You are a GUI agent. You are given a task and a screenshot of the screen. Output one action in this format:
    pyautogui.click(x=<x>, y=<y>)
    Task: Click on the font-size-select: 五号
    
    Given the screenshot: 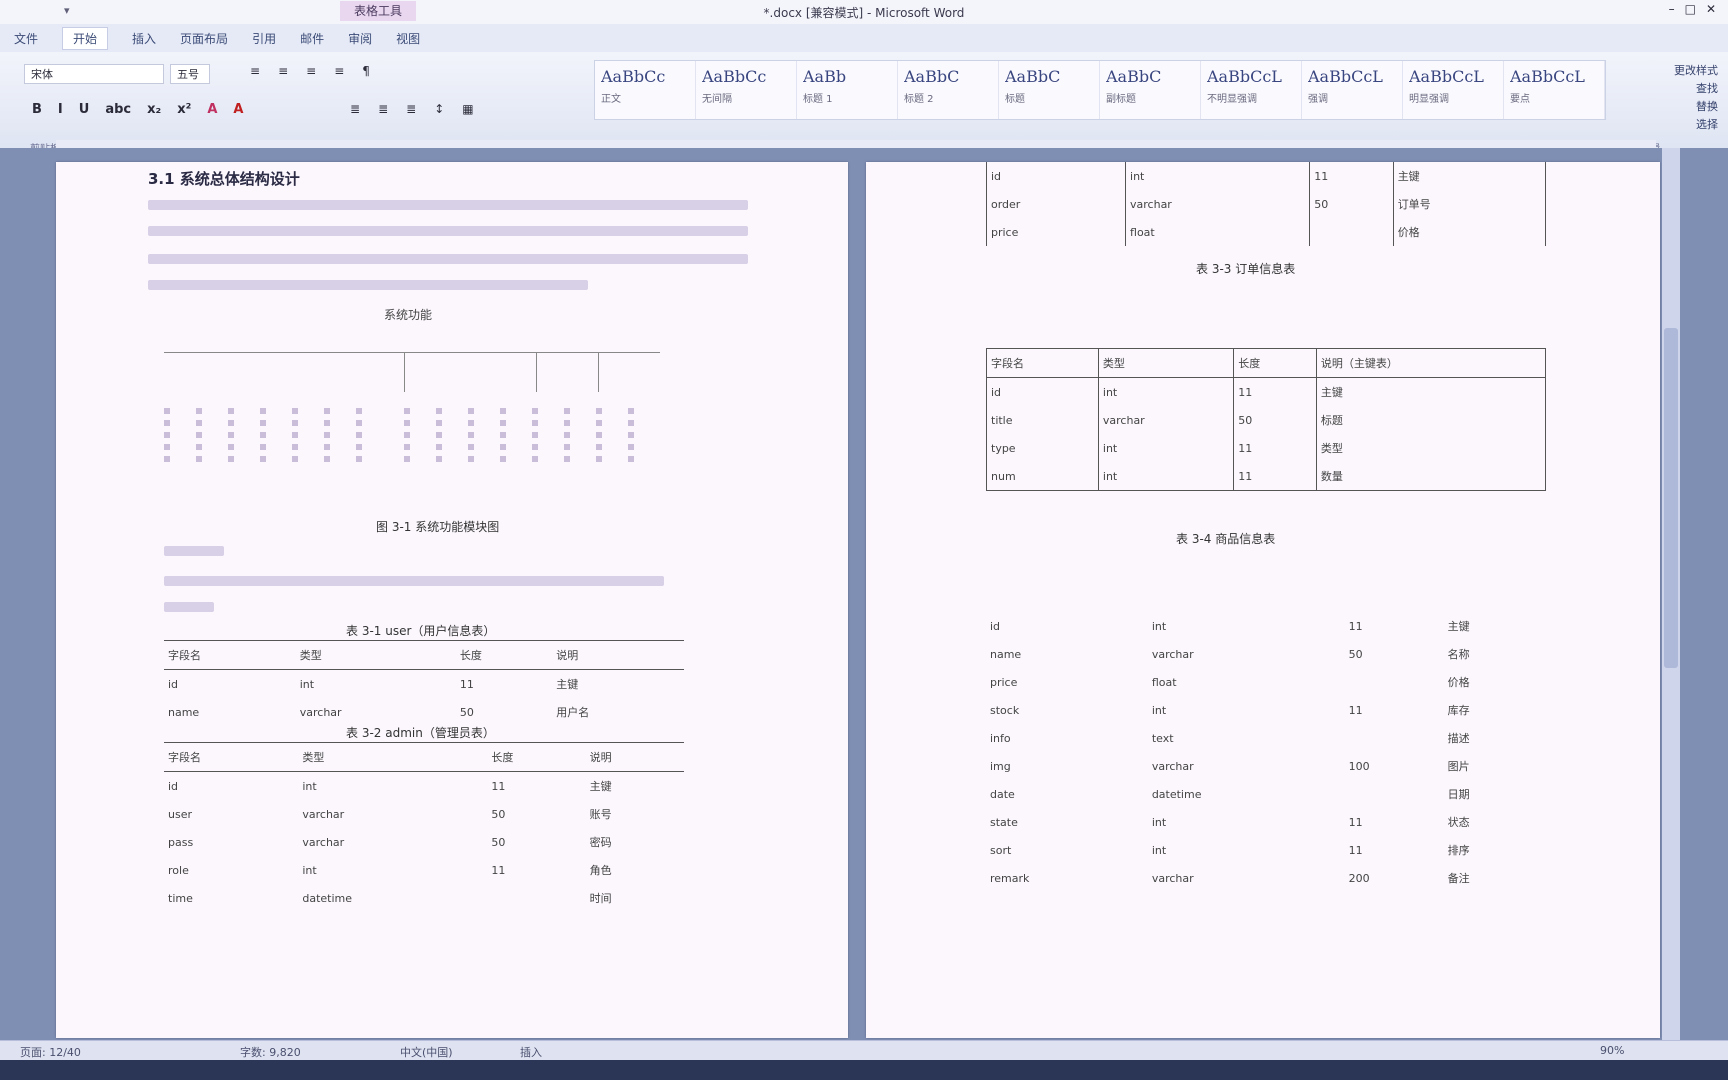 What is the action you would take?
    pyautogui.click(x=190, y=74)
    